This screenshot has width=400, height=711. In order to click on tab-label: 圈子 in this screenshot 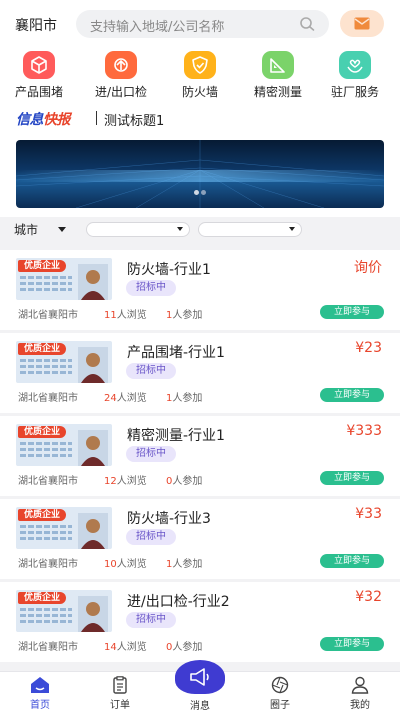, I will do `click(280, 705)`.